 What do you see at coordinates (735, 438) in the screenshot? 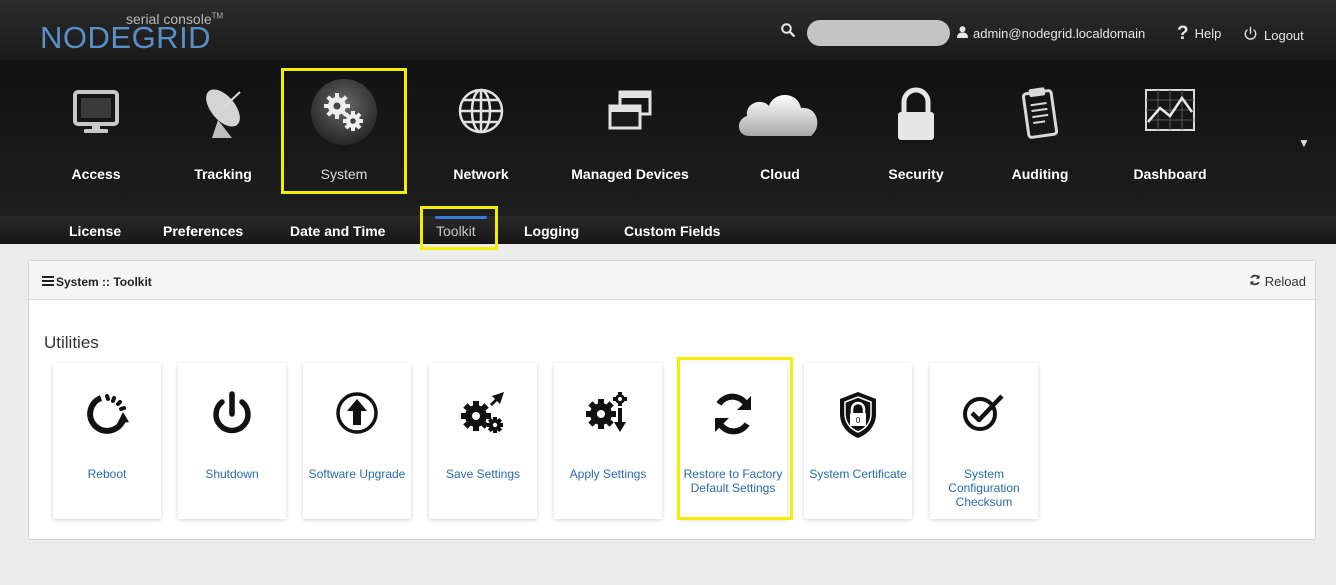
I see `highlight-restore` at bounding box center [735, 438].